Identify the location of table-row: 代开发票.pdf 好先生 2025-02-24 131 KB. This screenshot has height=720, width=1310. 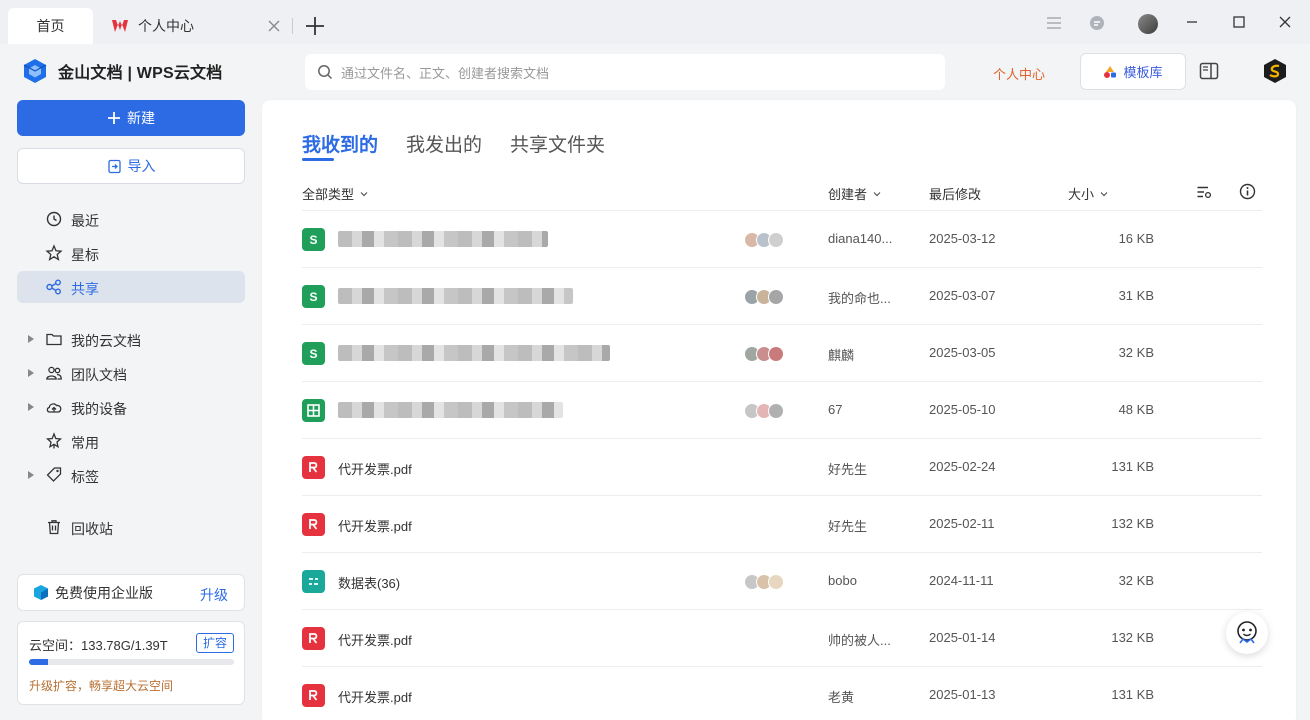
(782, 467).